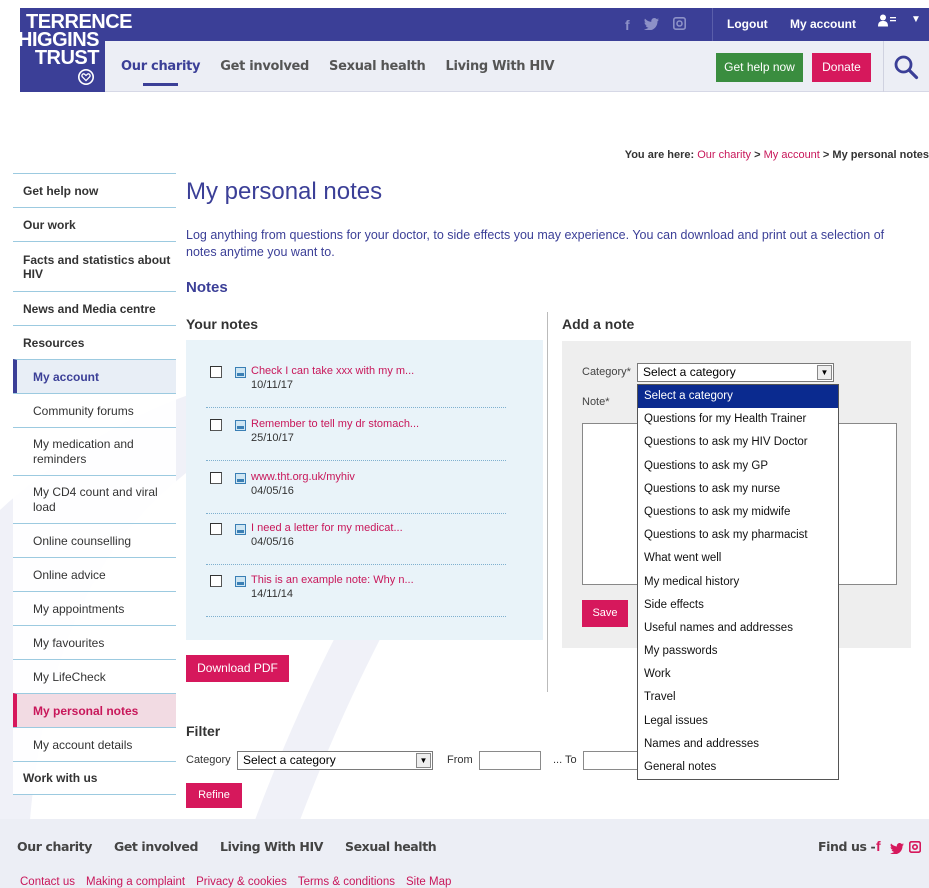 The image size is (929, 888). Describe the element at coordinates (841, 67) in the screenshot. I see `donate-button: Donate` at that location.